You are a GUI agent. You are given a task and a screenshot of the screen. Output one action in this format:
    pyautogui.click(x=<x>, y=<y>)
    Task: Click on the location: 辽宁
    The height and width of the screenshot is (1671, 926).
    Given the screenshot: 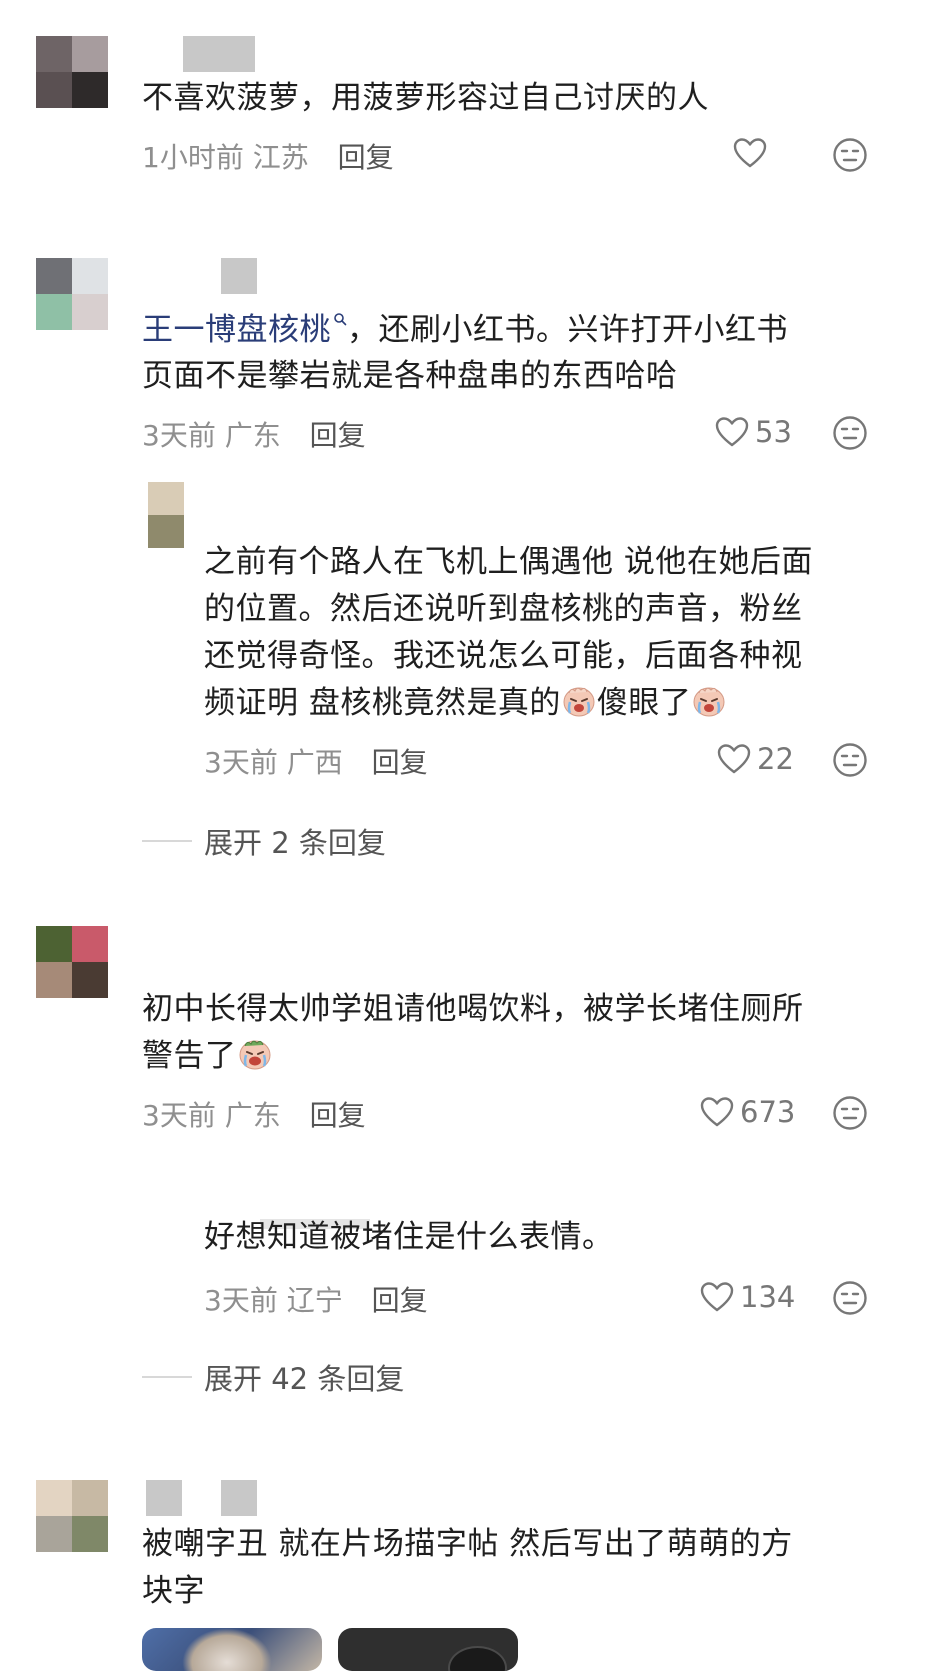 What is the action you would take?
    pyautogui.click(x=314, y=1300)
    